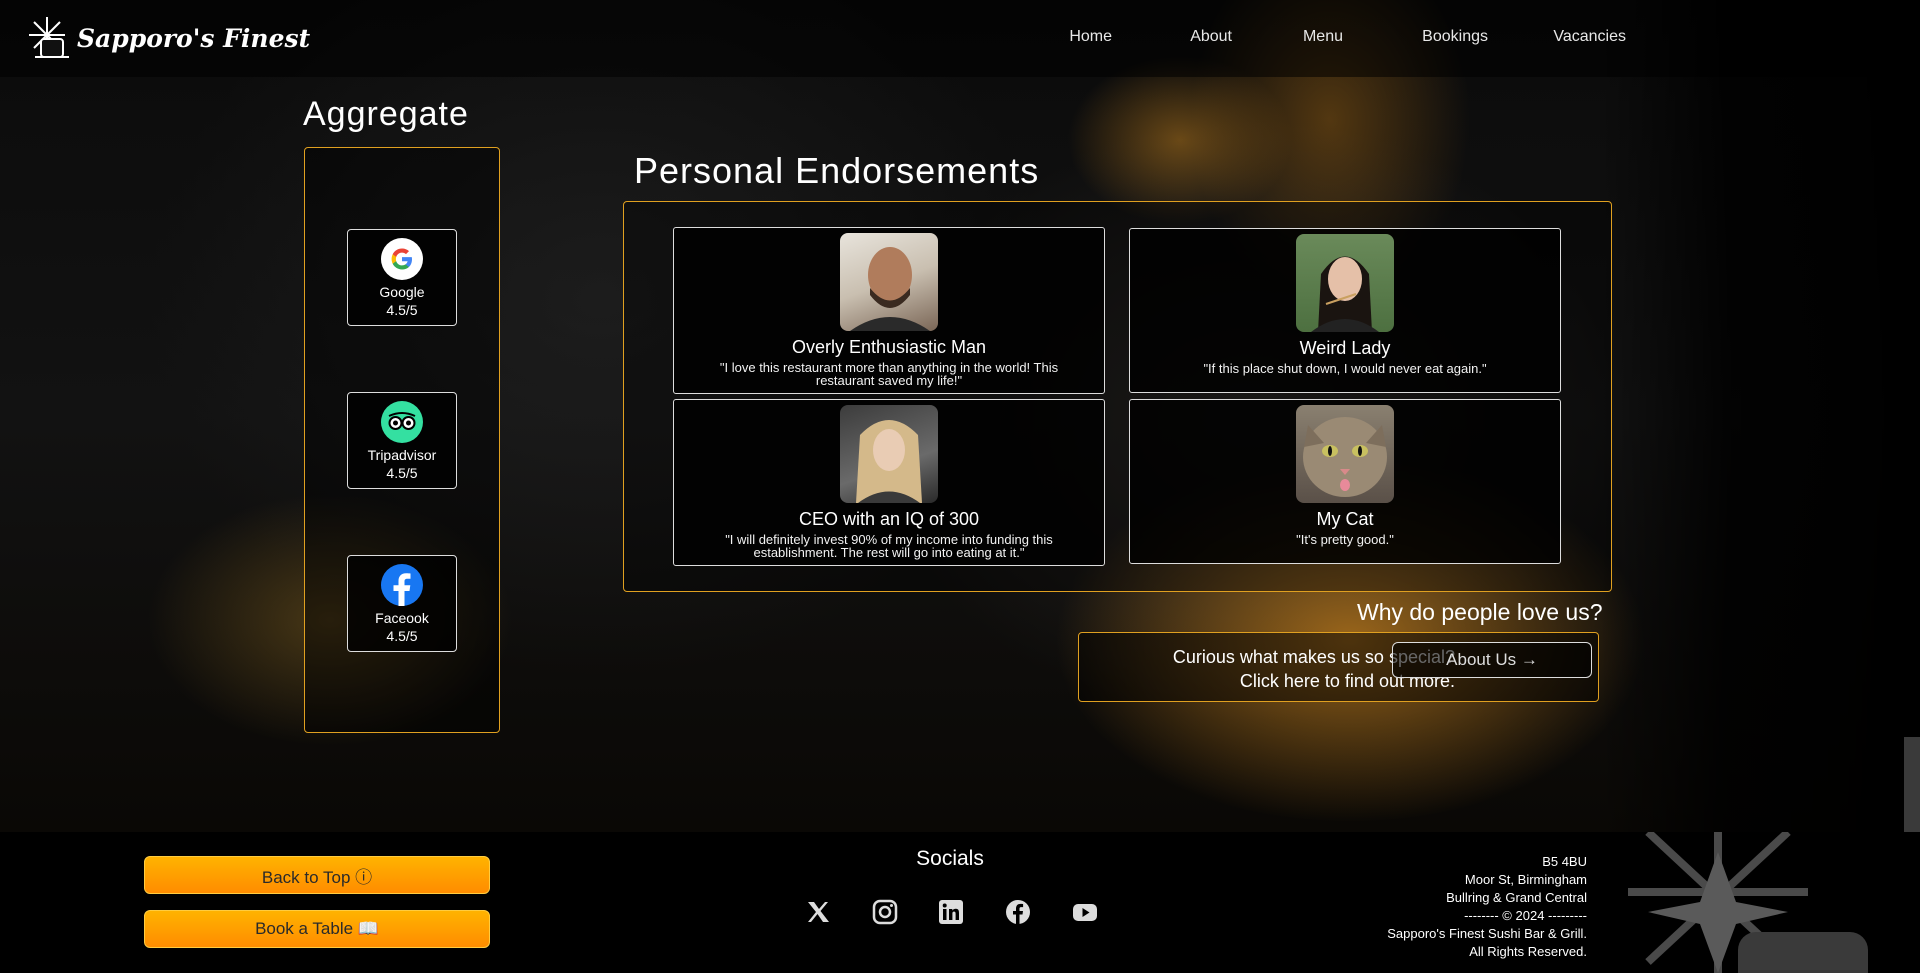  What do you see at coordinates (386, 114) in the screenshot?
I see `aggregate-title: Aggregate` at bounding box center [386, 114].